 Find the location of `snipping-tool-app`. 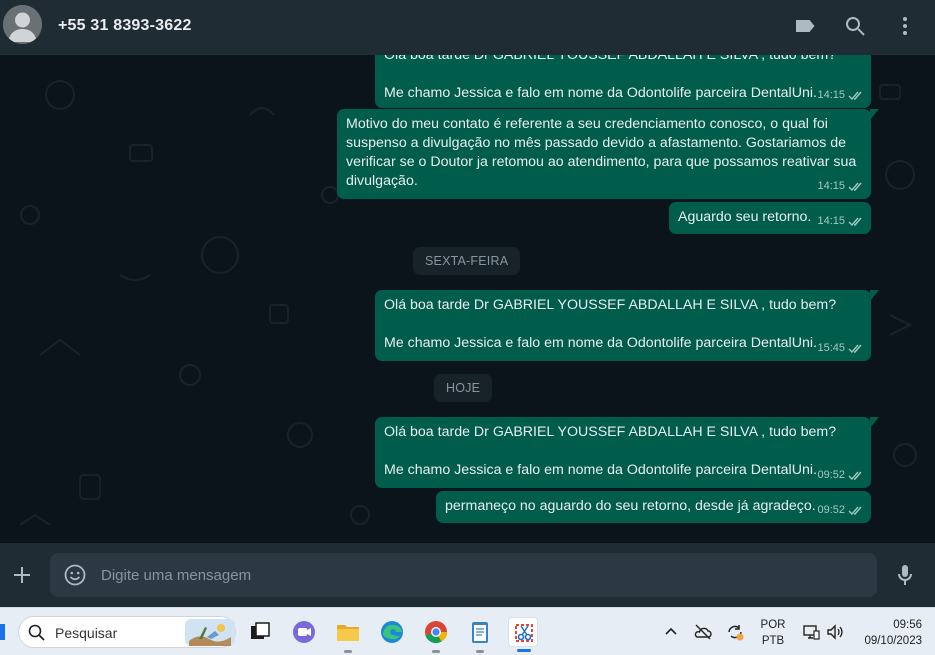

snipping-tool-app is located at coordinates (523, 634).